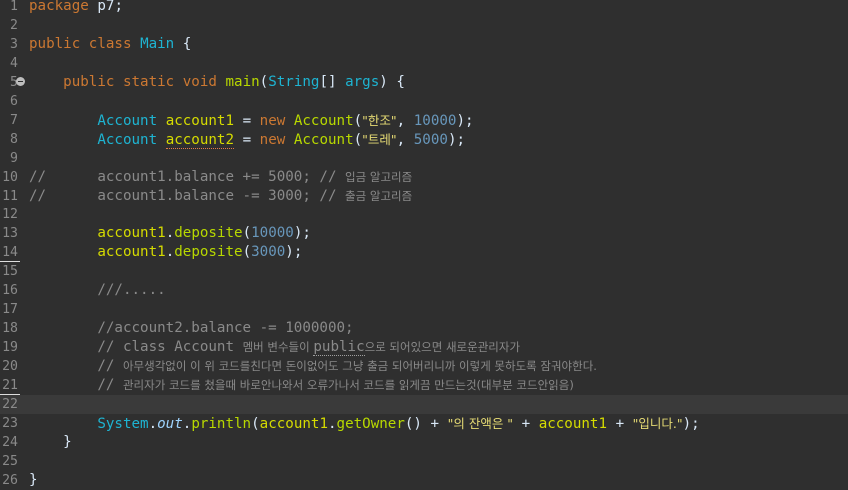  I want to click on code-text: account1.deposite(10000);, so click(204, 233).